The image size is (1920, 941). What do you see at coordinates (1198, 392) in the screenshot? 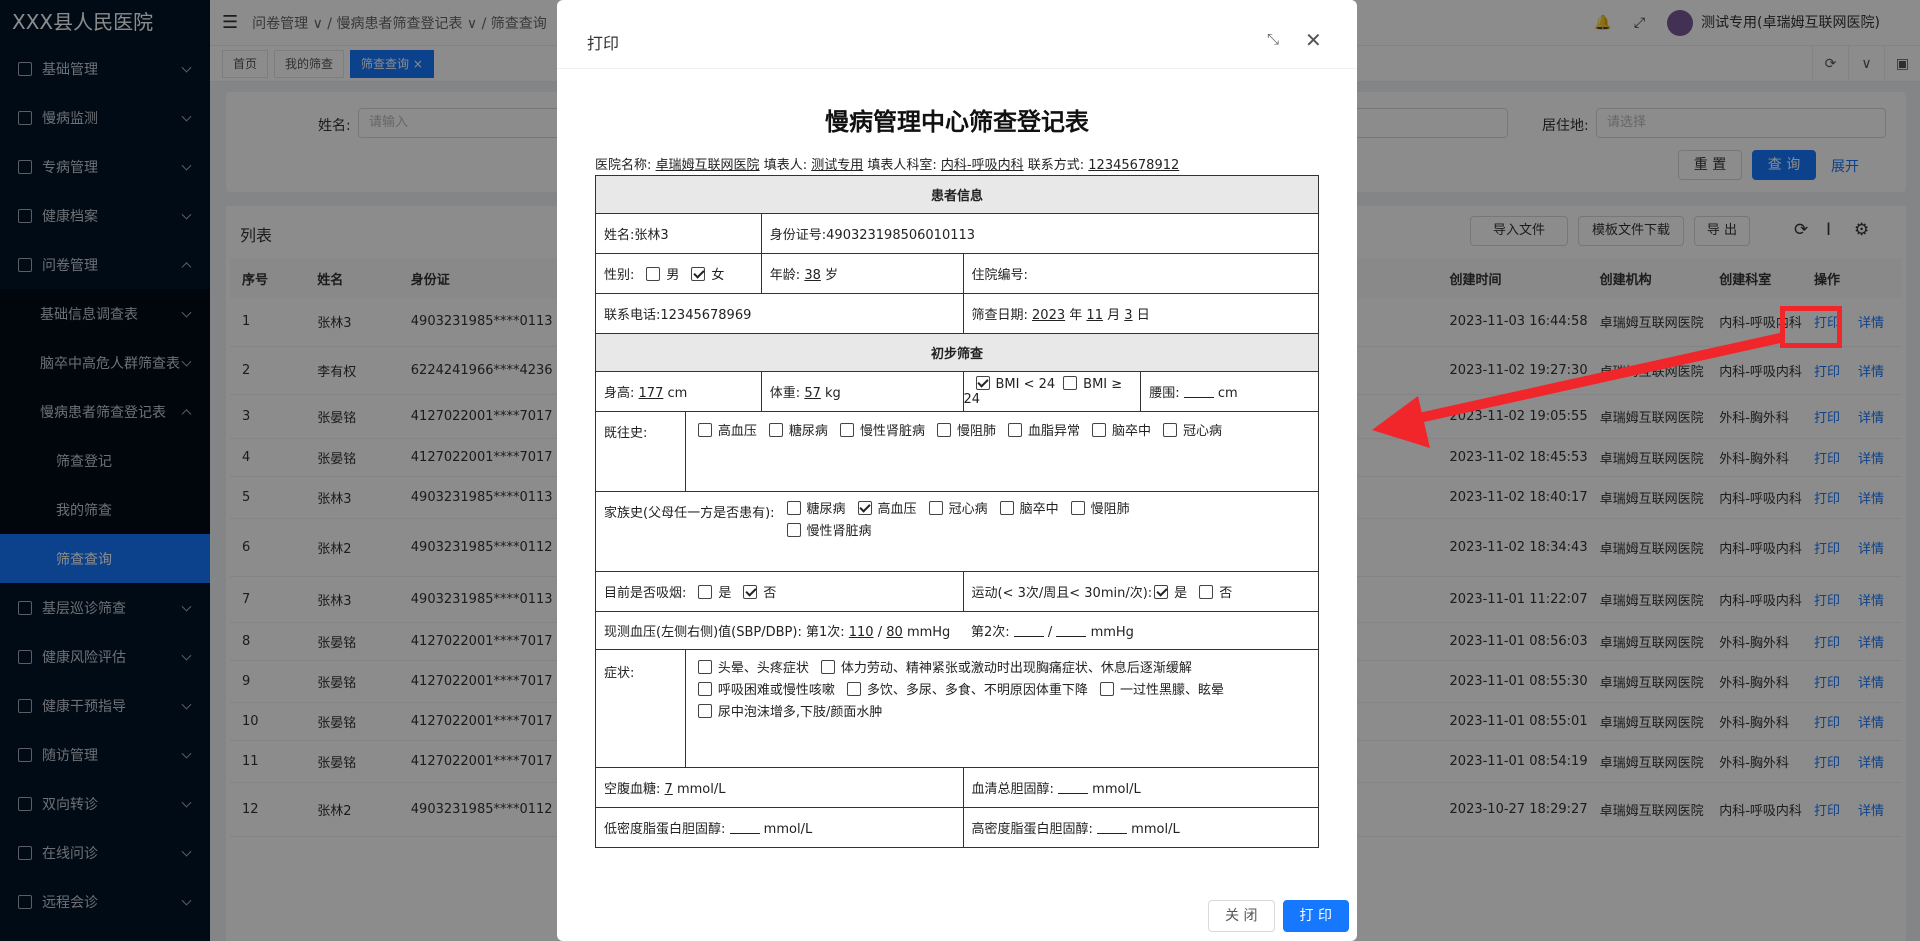
I see `waist-blank` at bounding box center [1198, 392].